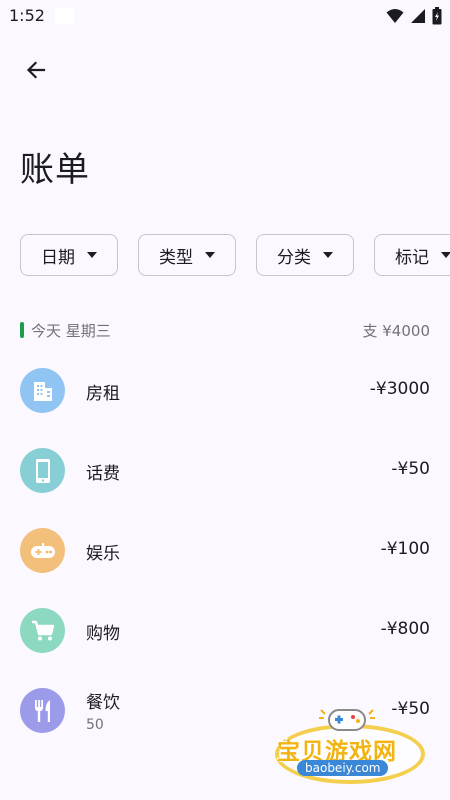  I want to click on transaction-name: 购物, so click(103, 634).